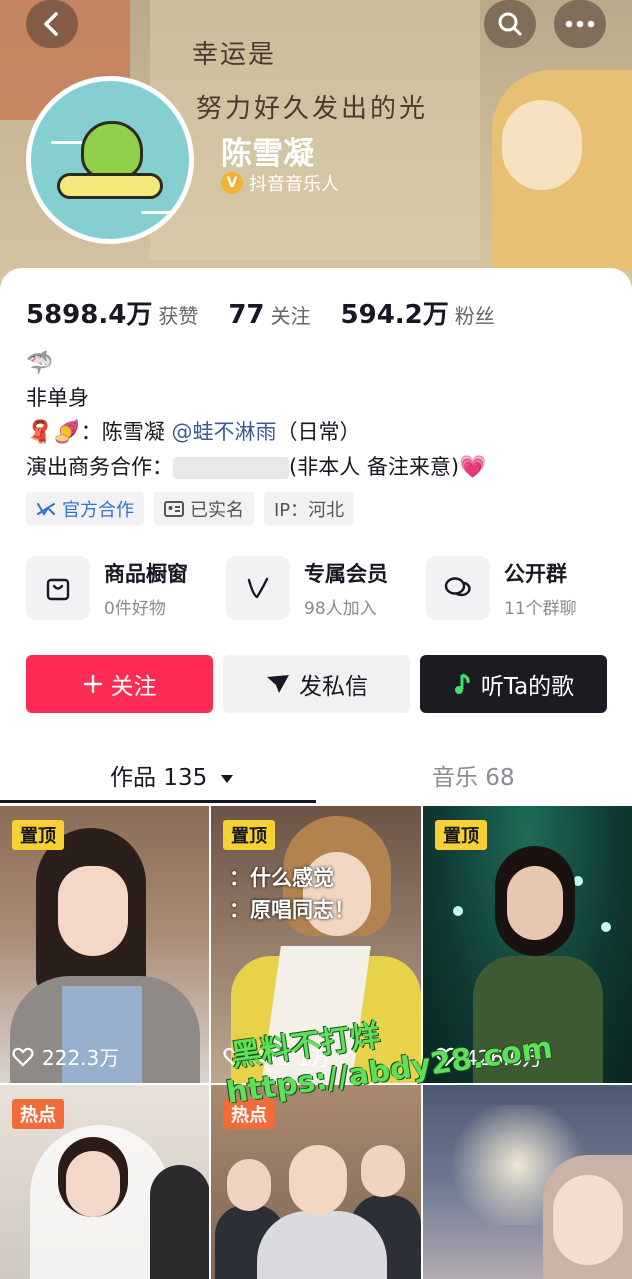  I want to click on bio-line-0: 🦈, so click(256, 363).